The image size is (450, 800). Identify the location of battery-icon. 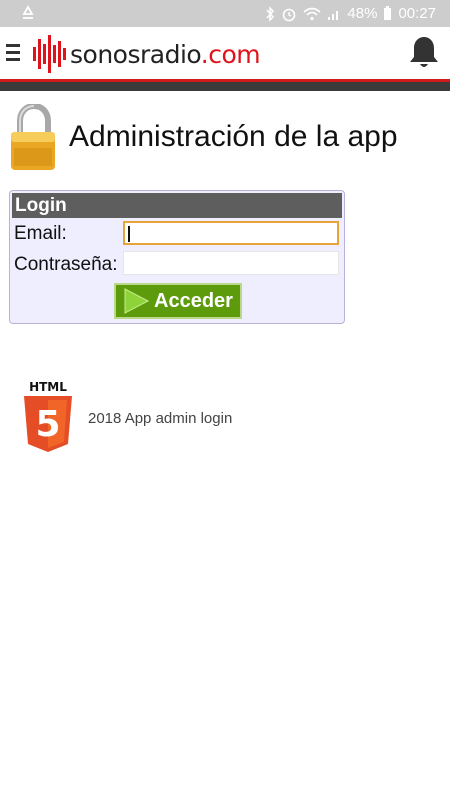
(387, 13).